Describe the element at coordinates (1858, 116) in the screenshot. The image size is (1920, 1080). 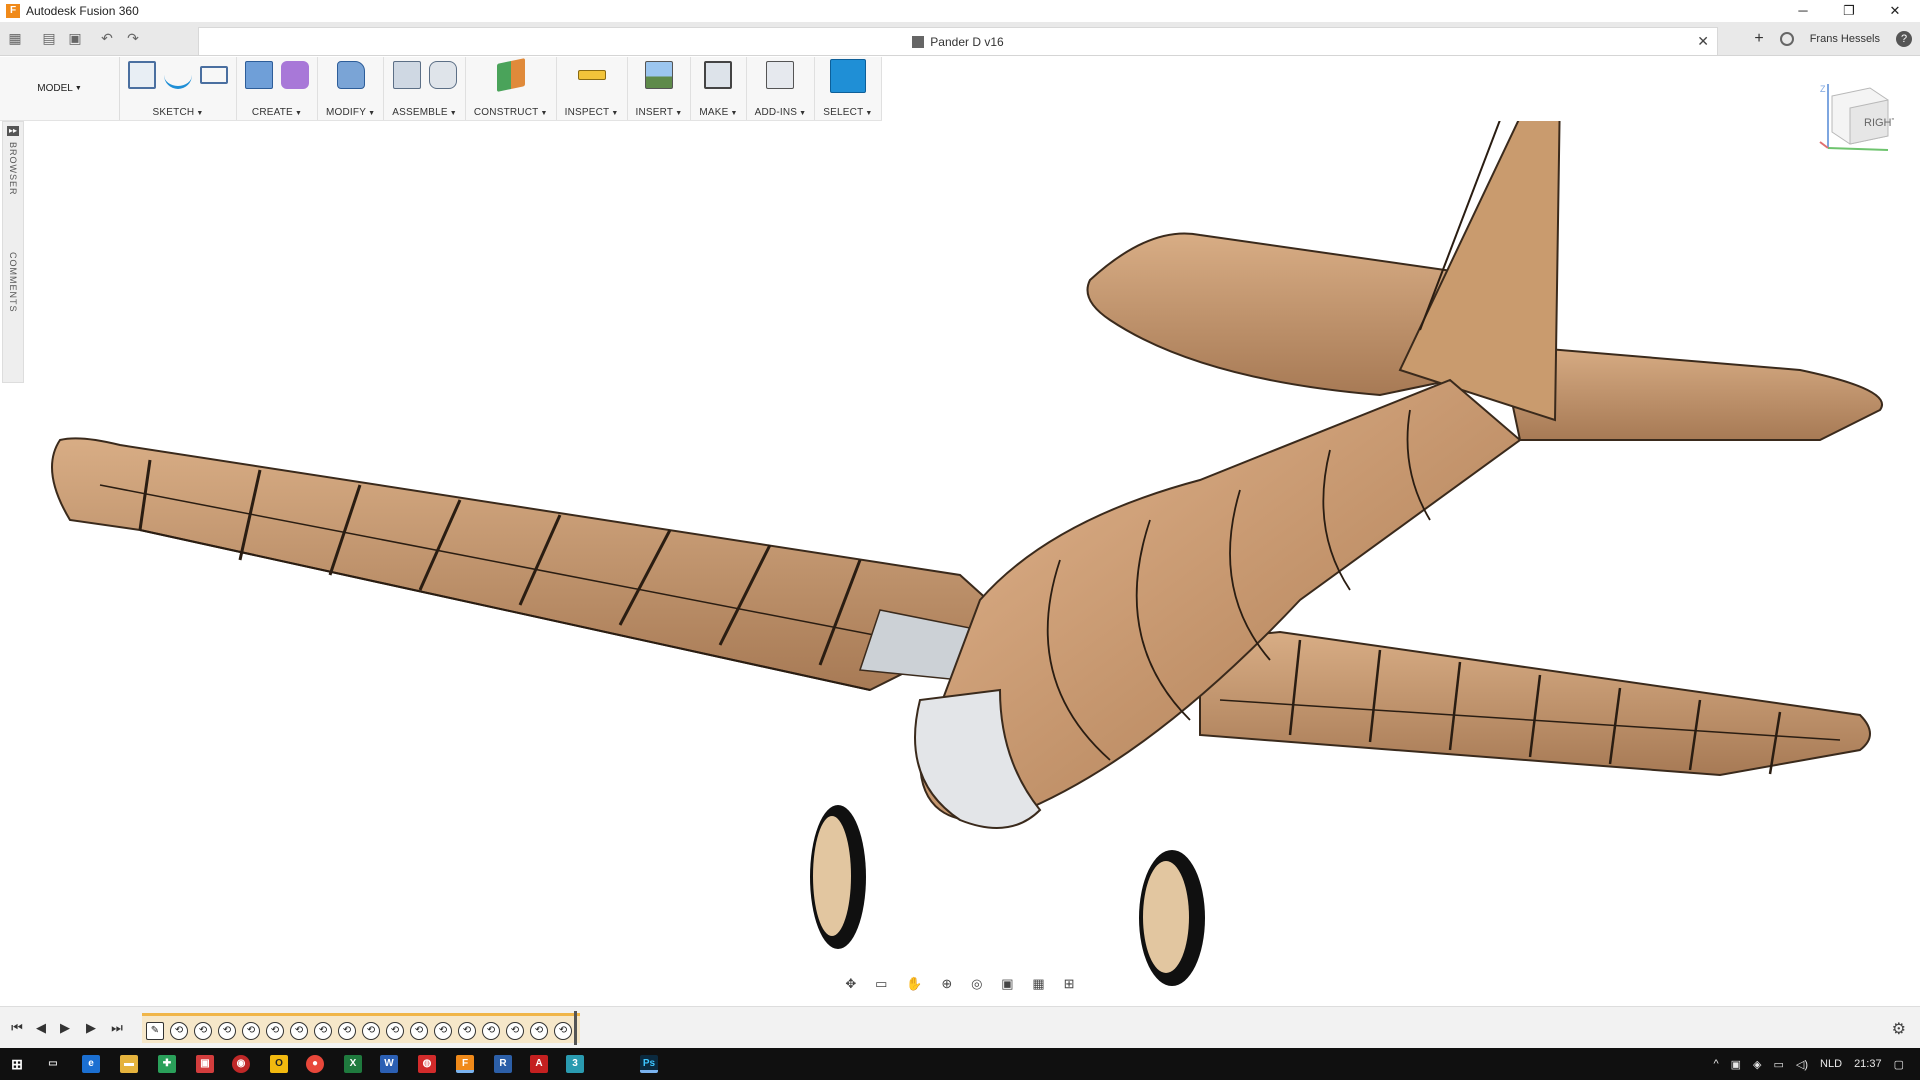
I see `view-cube: RIGHT Z` at that location.